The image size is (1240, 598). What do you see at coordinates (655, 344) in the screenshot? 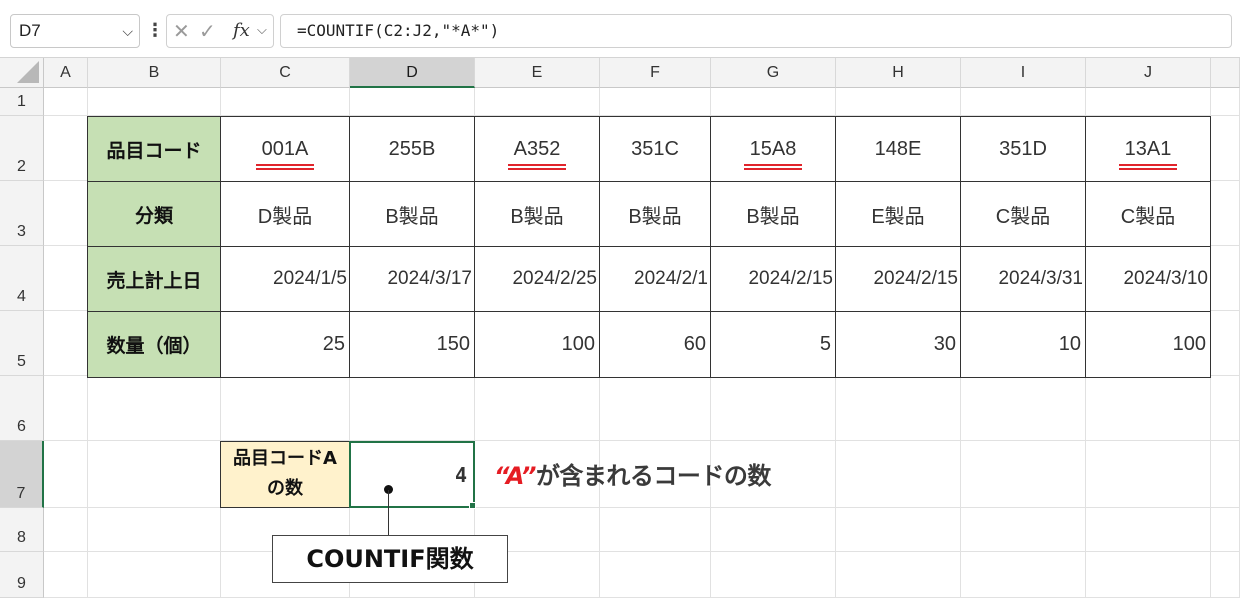
I see `quantity-cell: 60` at bounding box center [655, 344].